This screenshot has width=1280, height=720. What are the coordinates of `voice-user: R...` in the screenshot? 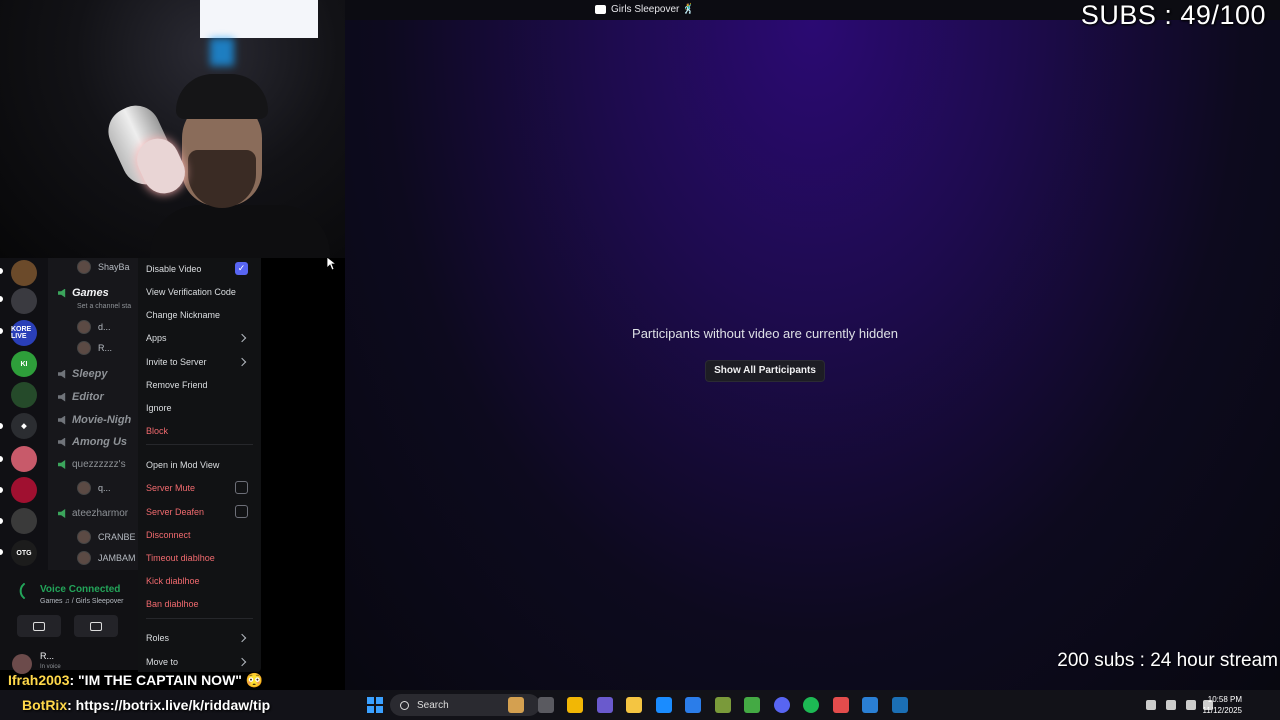 It's located at (94, 348).